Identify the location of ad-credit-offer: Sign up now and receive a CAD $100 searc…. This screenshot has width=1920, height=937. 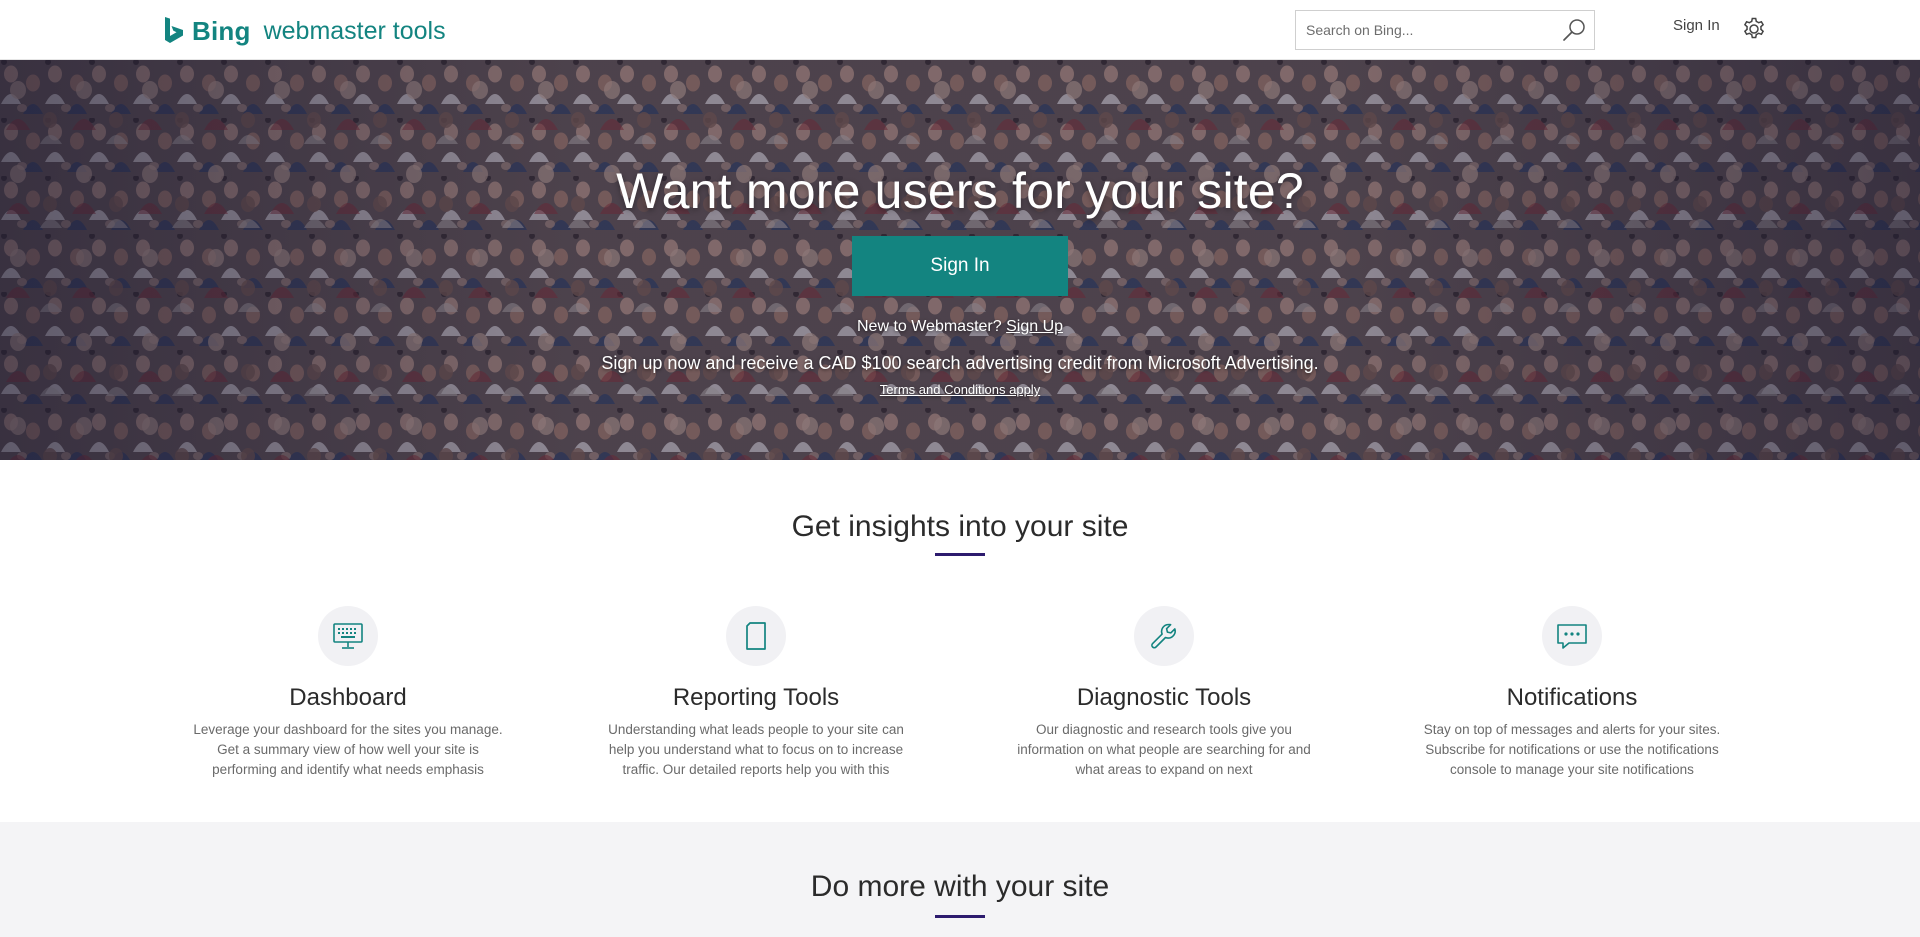
(960, 363).